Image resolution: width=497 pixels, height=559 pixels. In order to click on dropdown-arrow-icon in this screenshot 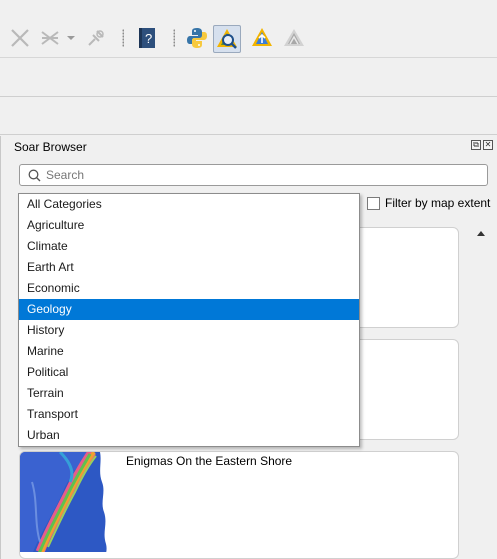, I will do `click(71, 38)`.